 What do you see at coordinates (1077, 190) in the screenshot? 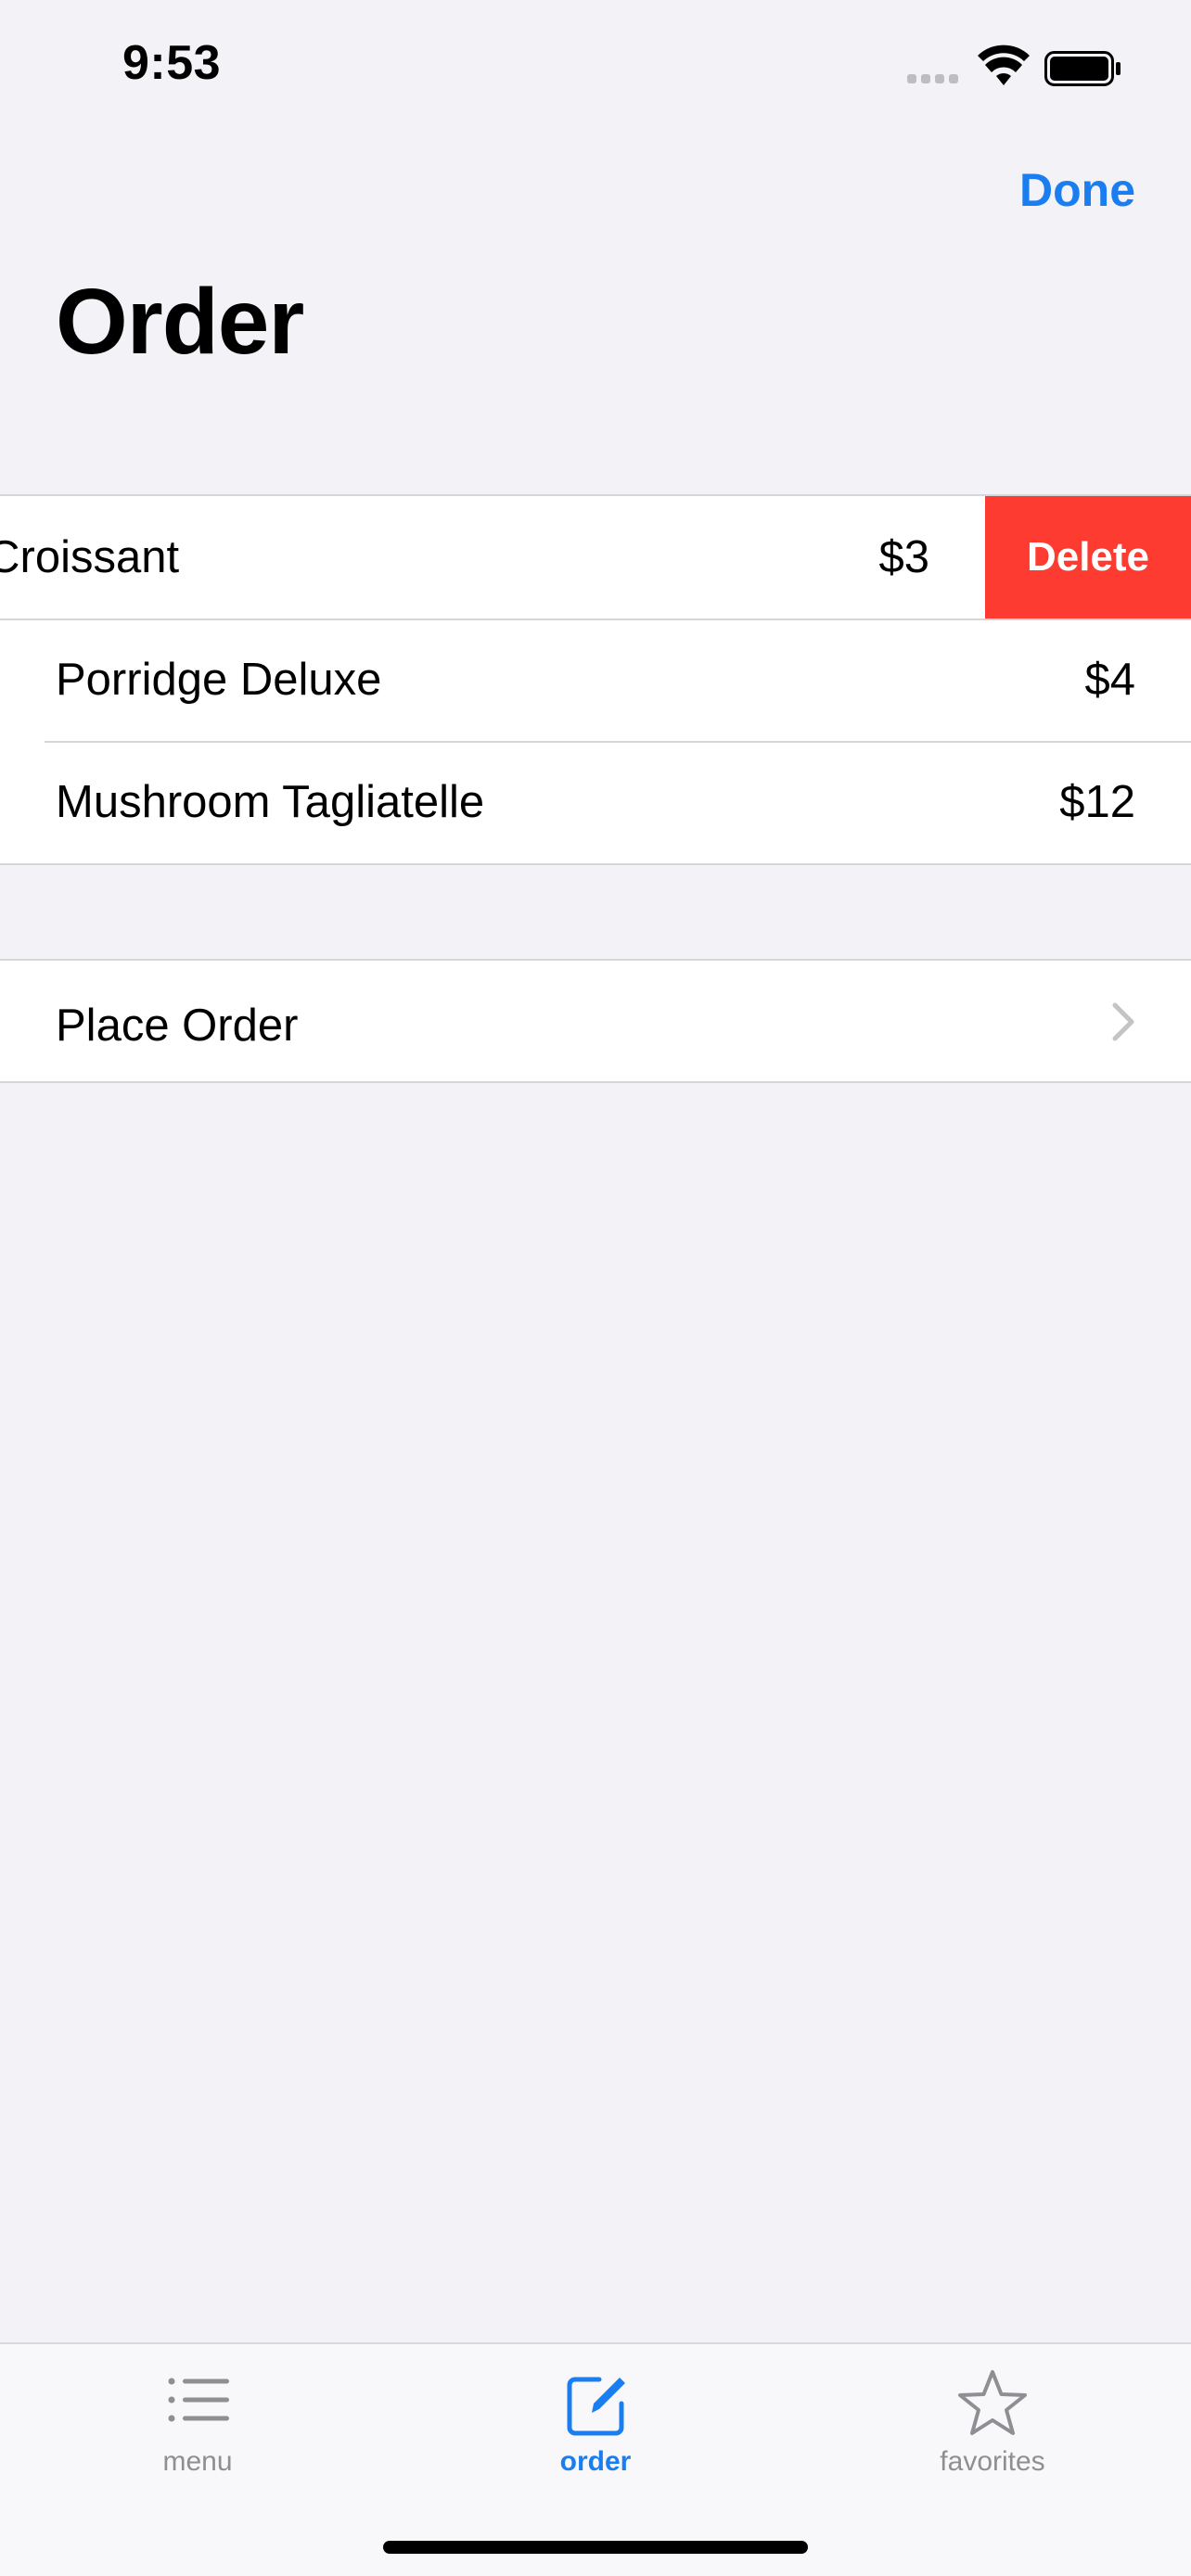
I see `done-button: Done` at bounding box center [1077, 190].